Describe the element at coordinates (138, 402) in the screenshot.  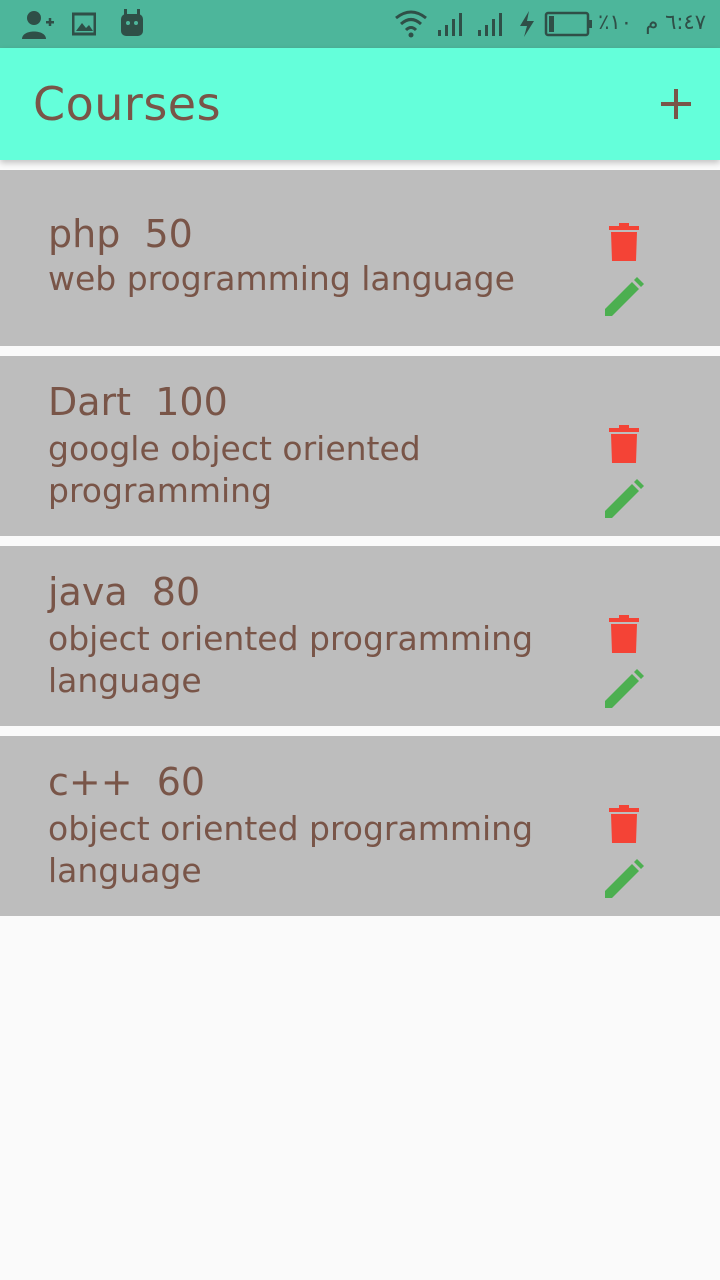
I see `course-title: Dart 100` at that location.